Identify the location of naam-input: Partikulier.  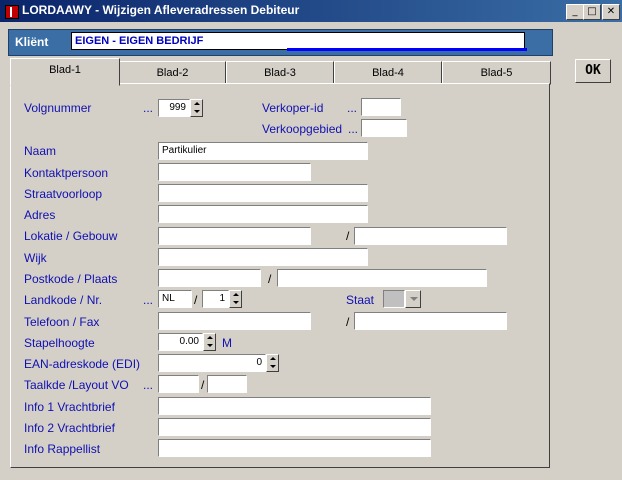
(263, 151).